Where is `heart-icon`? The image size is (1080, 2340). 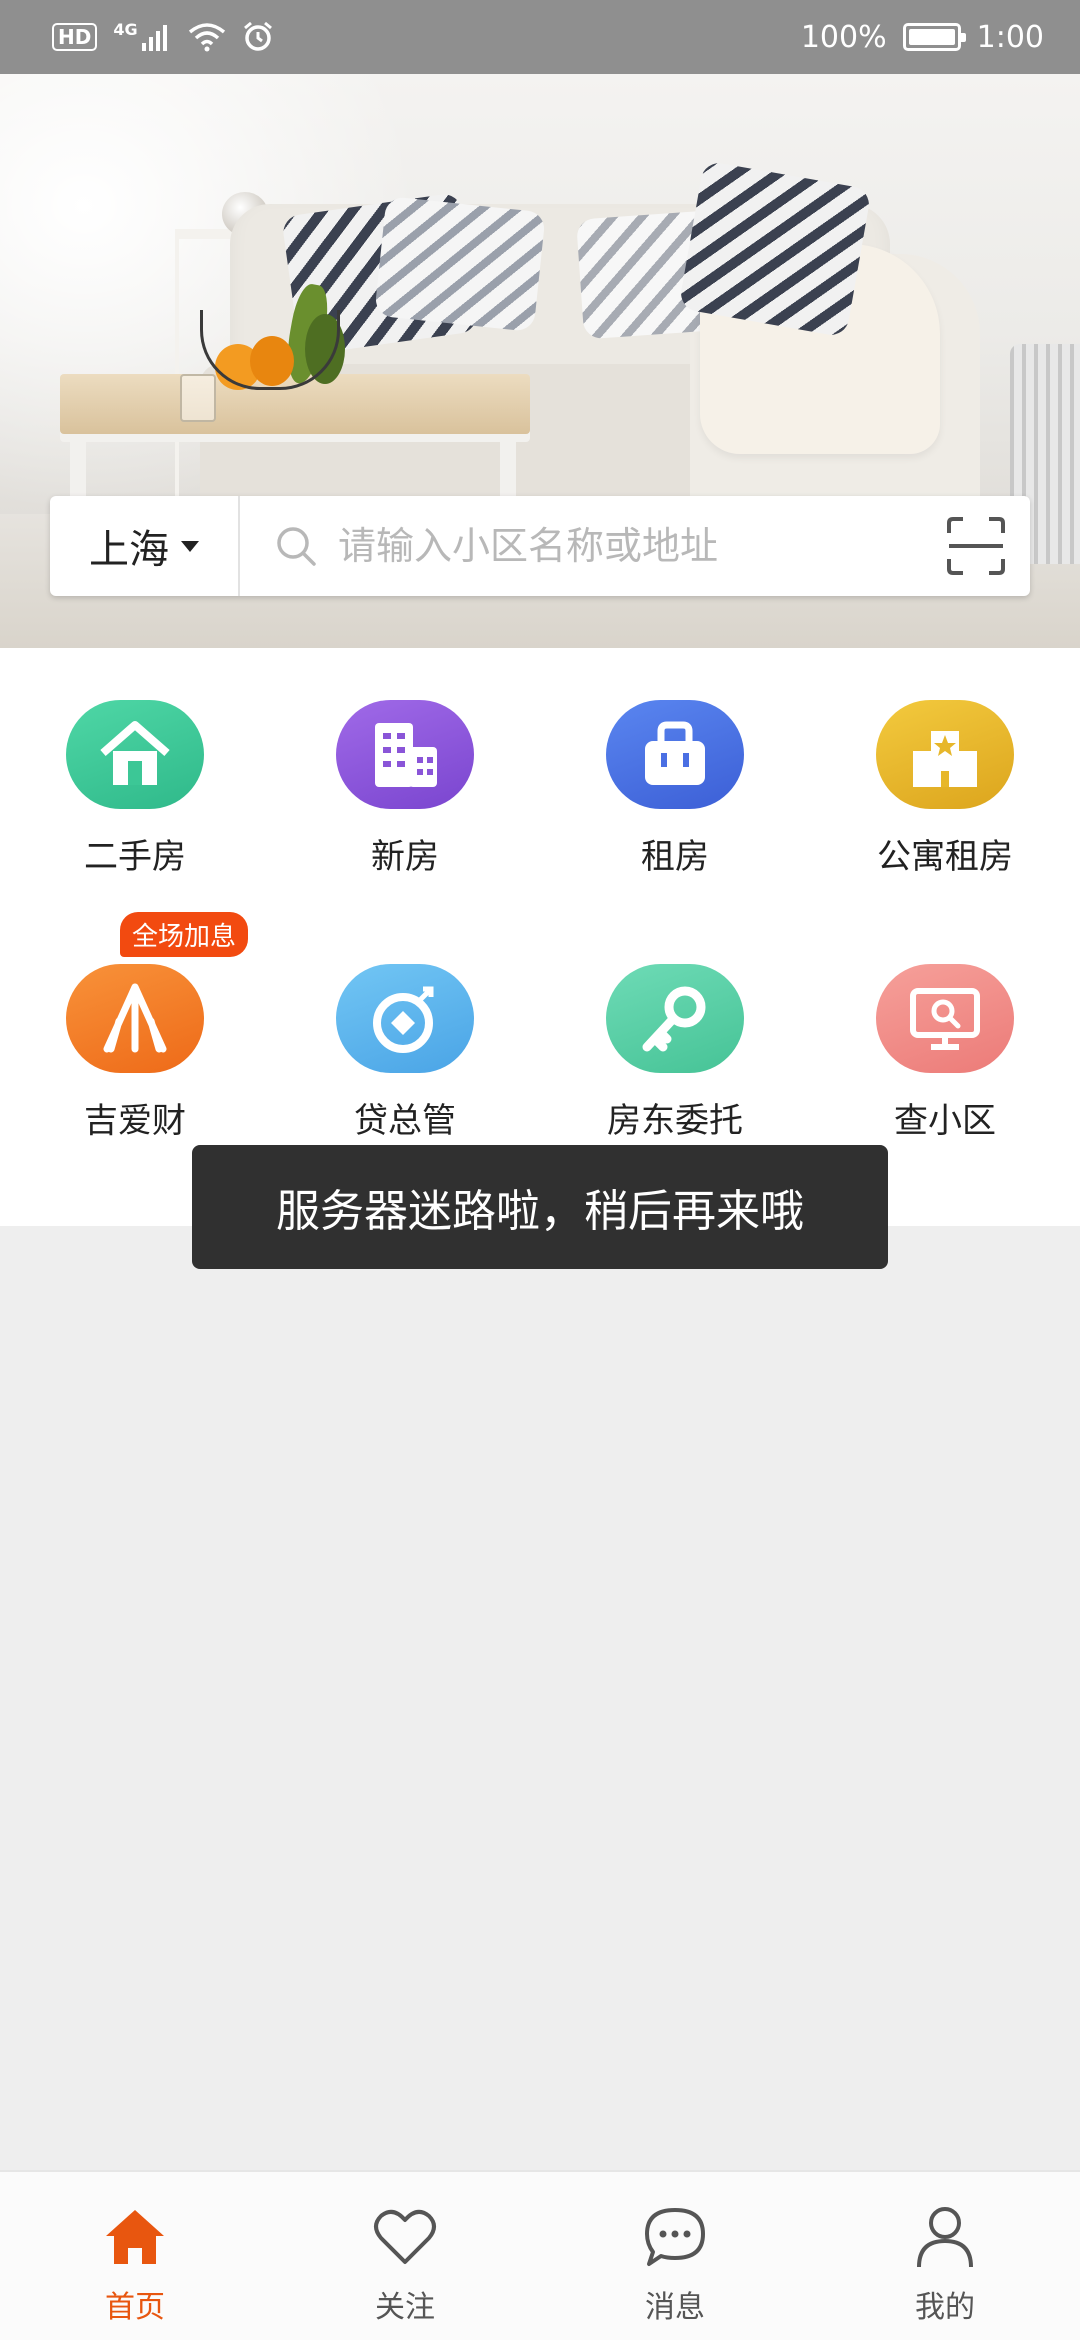 heart-icon is located at coordinates (405, 2237).